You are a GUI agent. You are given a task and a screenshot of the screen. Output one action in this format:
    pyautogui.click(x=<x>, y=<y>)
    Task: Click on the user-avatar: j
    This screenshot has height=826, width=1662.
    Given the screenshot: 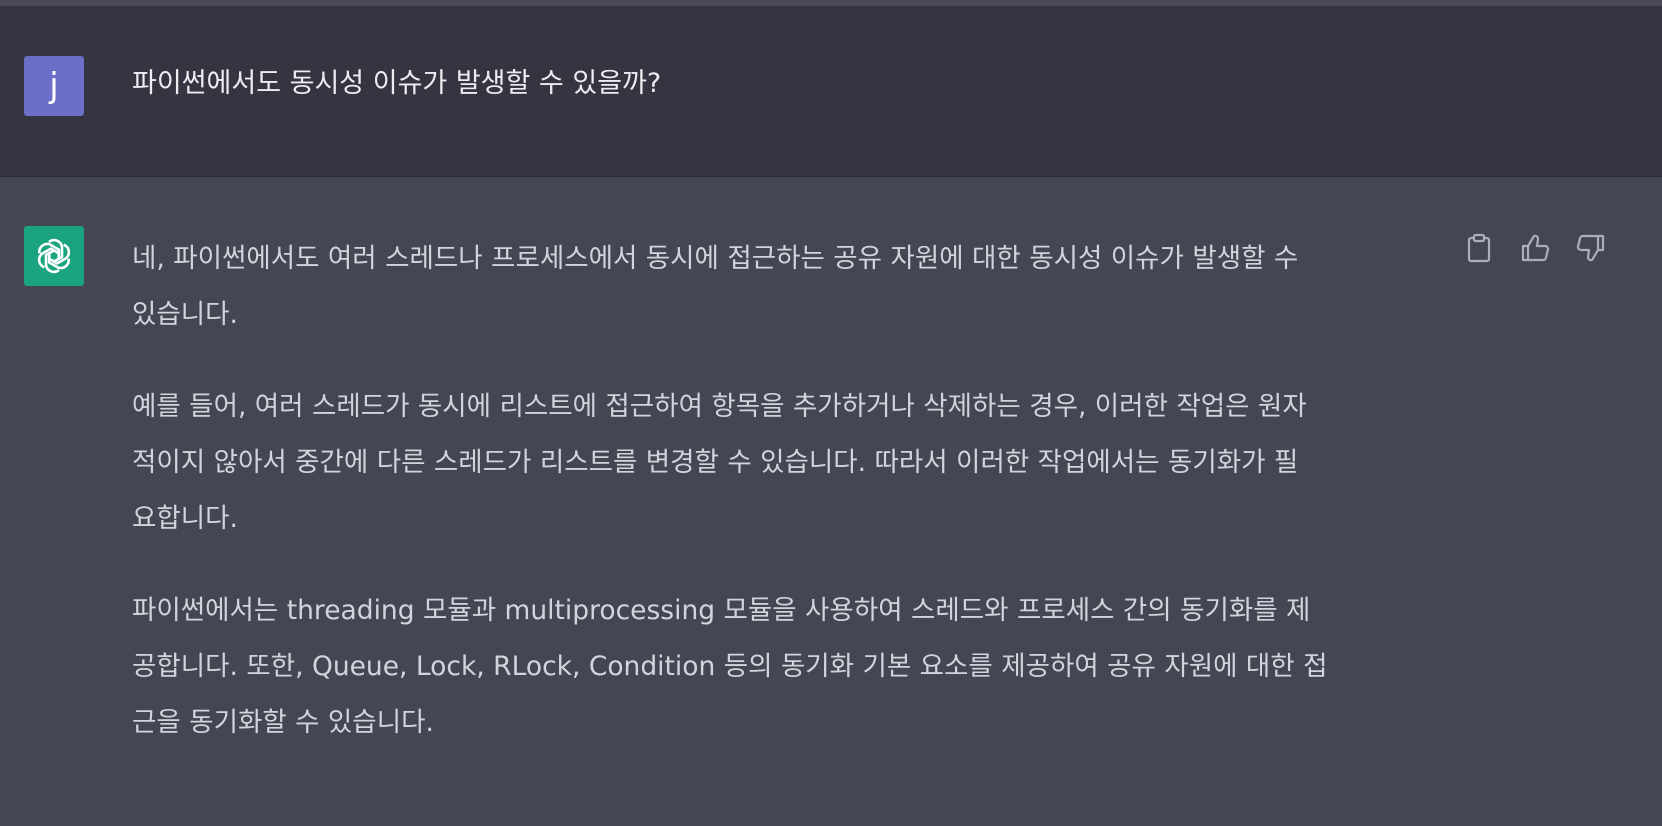 What is the action you would take?
    pyautogui.click(x=54, y=86)
    